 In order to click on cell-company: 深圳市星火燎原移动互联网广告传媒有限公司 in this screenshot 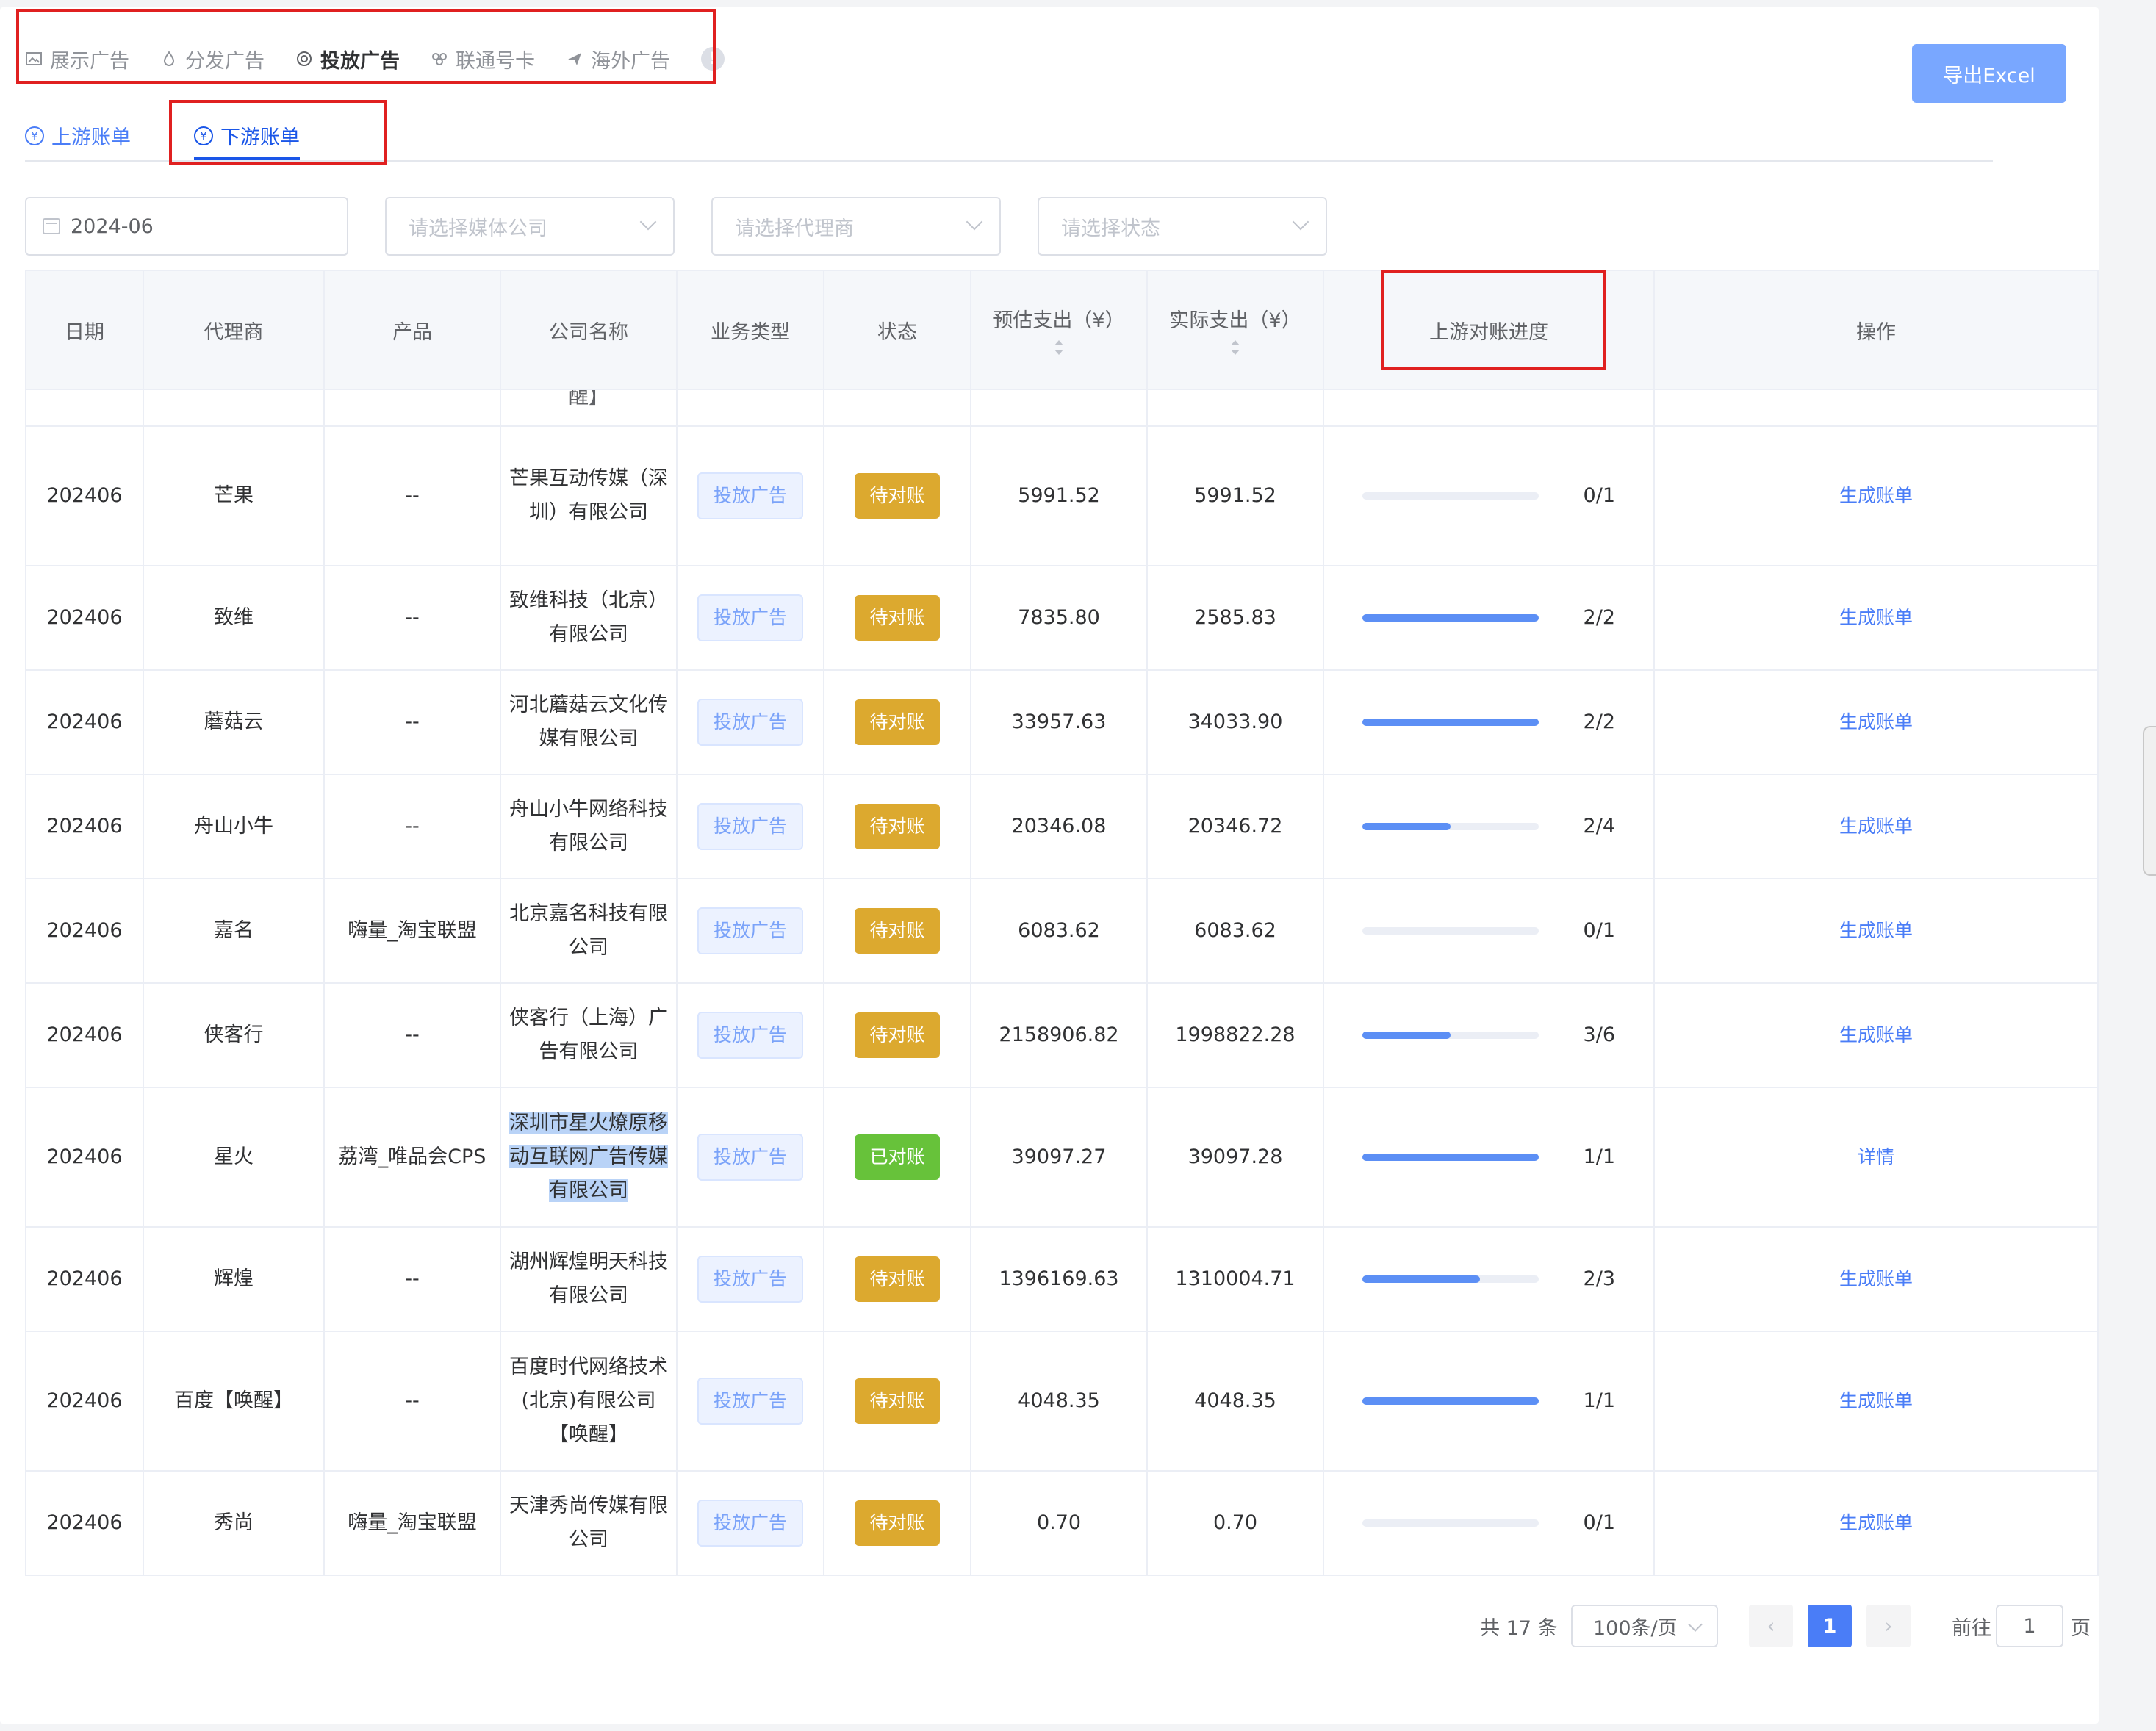, I will do `click(589, 1157)`.